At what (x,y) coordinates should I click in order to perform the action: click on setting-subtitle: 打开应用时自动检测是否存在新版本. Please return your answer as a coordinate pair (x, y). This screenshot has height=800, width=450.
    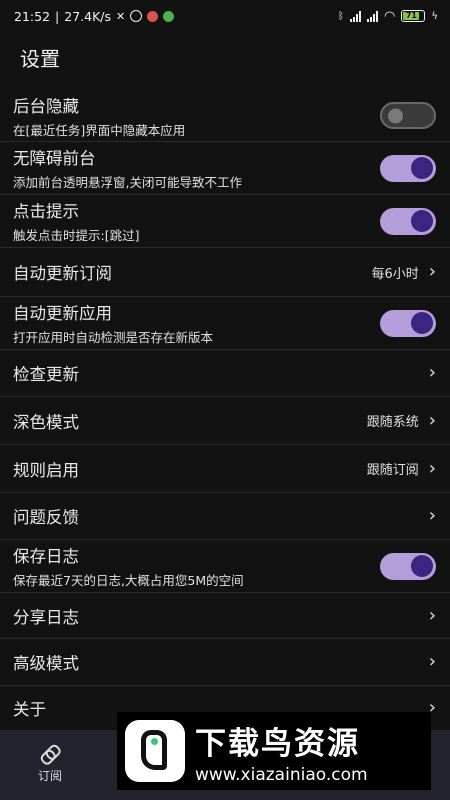
    Looking at the image, I should click on (113, 337).